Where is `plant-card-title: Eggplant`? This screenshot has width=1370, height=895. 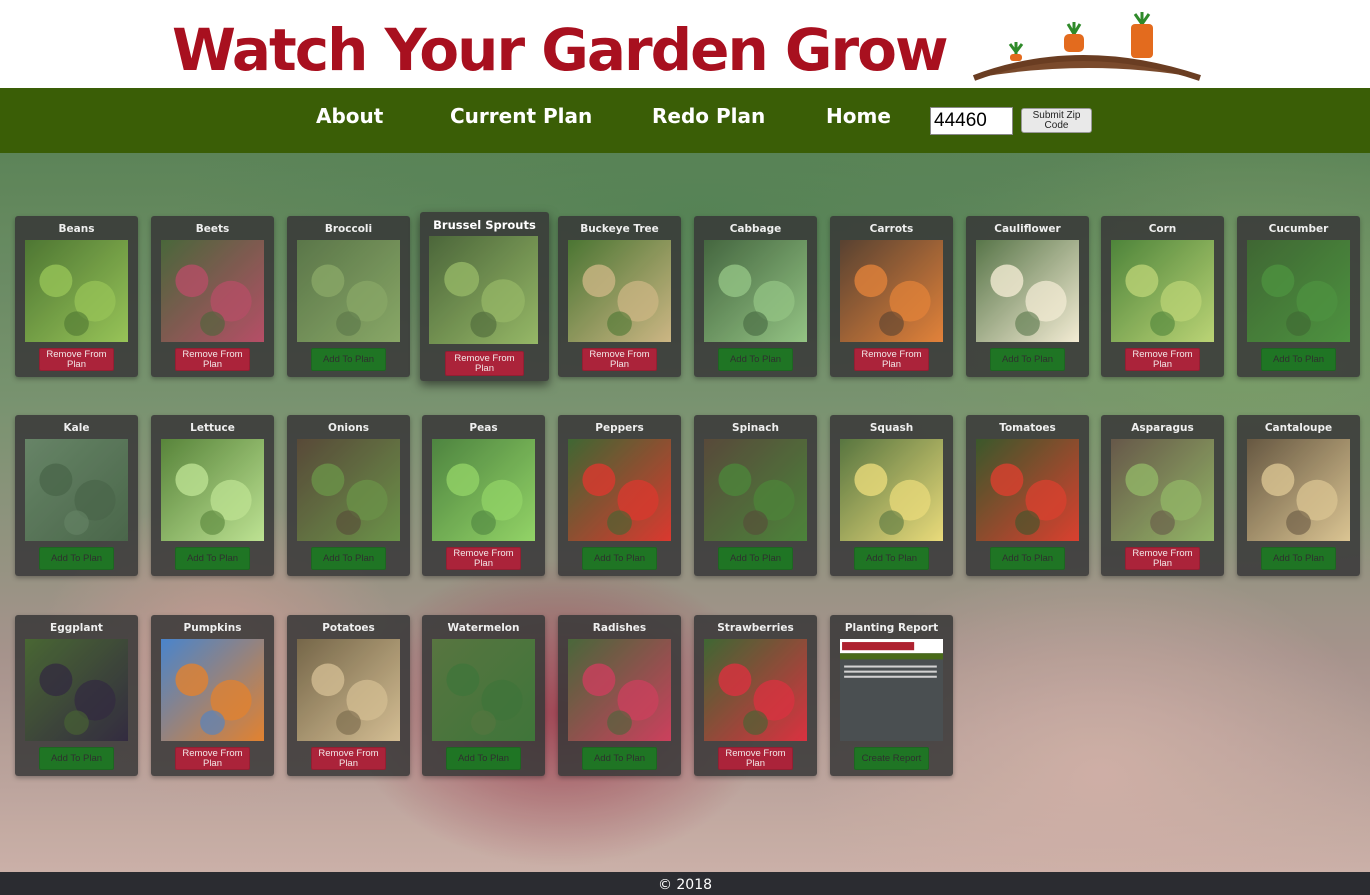
plant-card-title: Eggplant is located at coordinates (76, 628).